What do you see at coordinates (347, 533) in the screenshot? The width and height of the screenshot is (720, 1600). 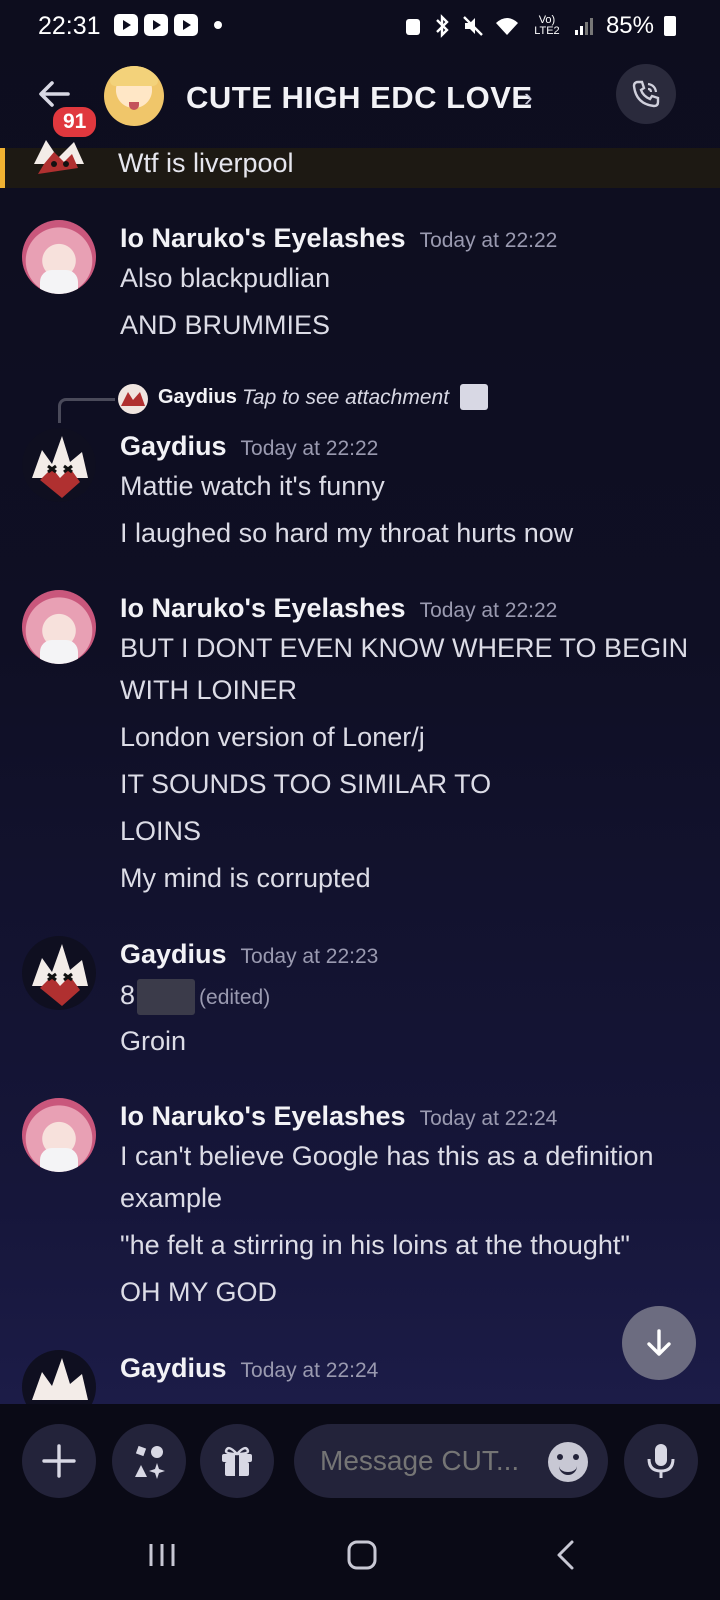 I see `message-line: I laughed so hard my throat hurts now` at bounding box center [347, 533].